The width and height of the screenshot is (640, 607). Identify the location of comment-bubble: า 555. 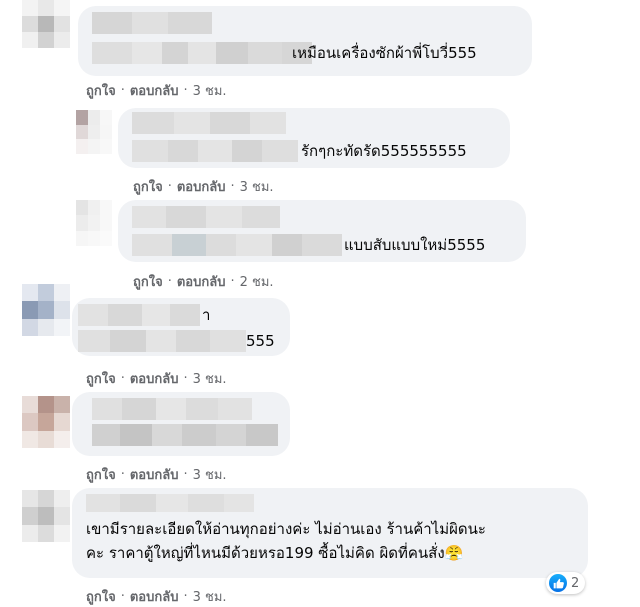
(181, 327).